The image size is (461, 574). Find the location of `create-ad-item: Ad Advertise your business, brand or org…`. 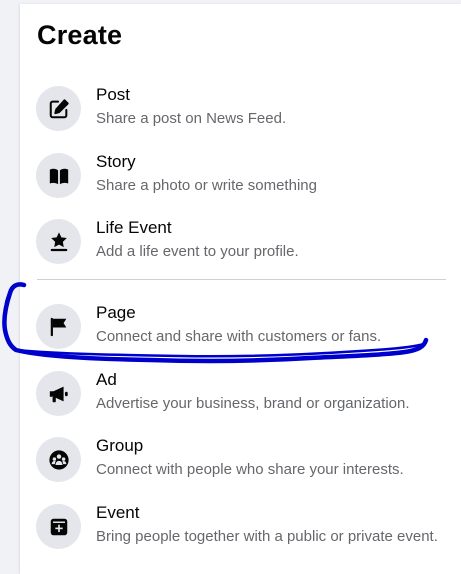

create-ad-item: Ad Advertise your business, brand or org… is located at coordinates (246, 399).